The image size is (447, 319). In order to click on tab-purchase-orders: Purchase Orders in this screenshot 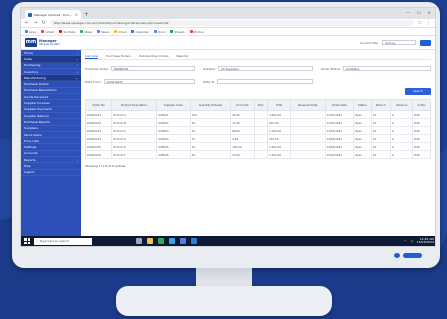, I will do `click(118, 56)`.